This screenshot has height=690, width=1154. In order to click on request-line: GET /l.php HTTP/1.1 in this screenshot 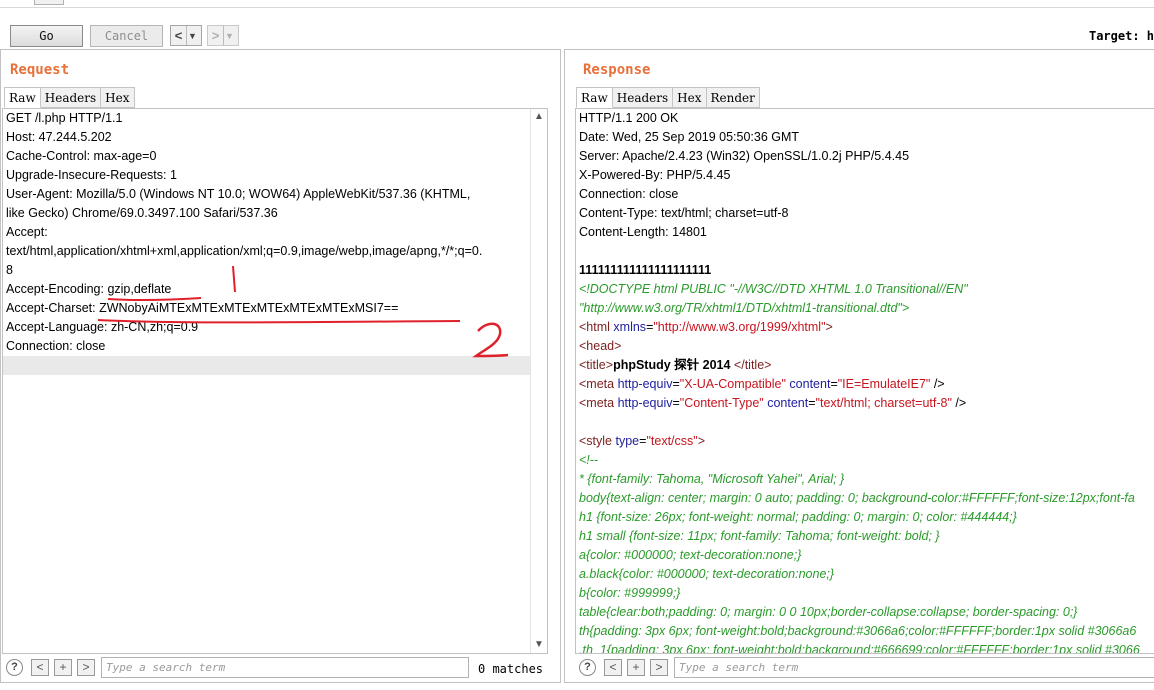, I will do `click(275, 118)`.